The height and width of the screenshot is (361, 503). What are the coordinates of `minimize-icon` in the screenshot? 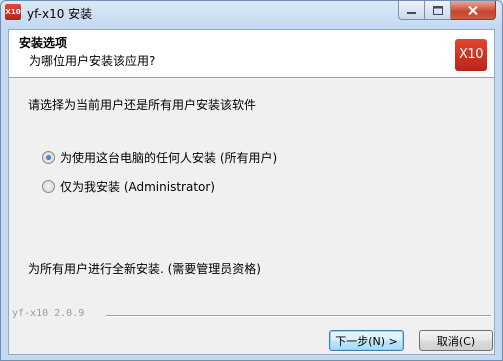 It's located at (411, 12).